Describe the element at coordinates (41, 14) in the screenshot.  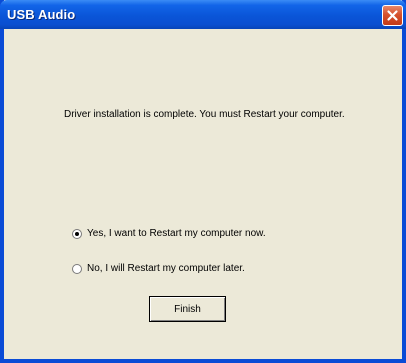
I see `window-title: USB Audio` at that location.